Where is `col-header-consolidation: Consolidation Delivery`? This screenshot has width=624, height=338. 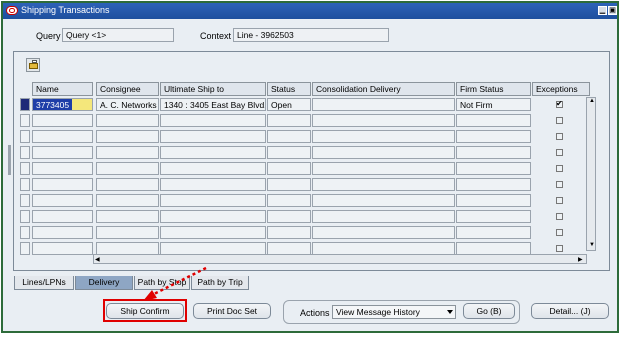
col-header-consolidation: Consolidation Delivery is located at coordinates (383, 89).